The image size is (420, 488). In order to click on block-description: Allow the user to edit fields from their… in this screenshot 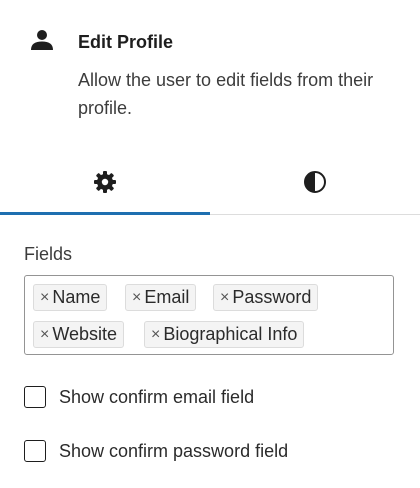, I will do `click(226, 94)`.